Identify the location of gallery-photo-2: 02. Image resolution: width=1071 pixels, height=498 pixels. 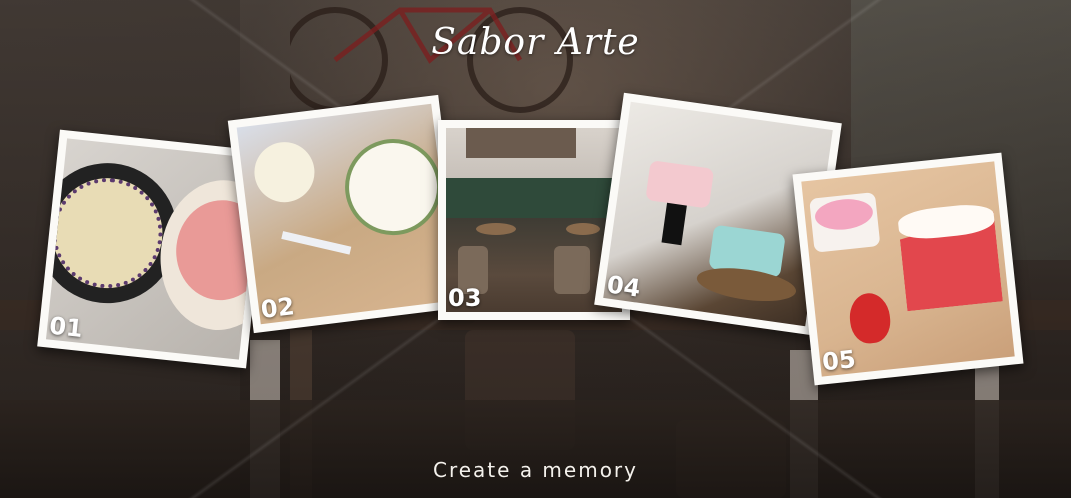
(346, 214).